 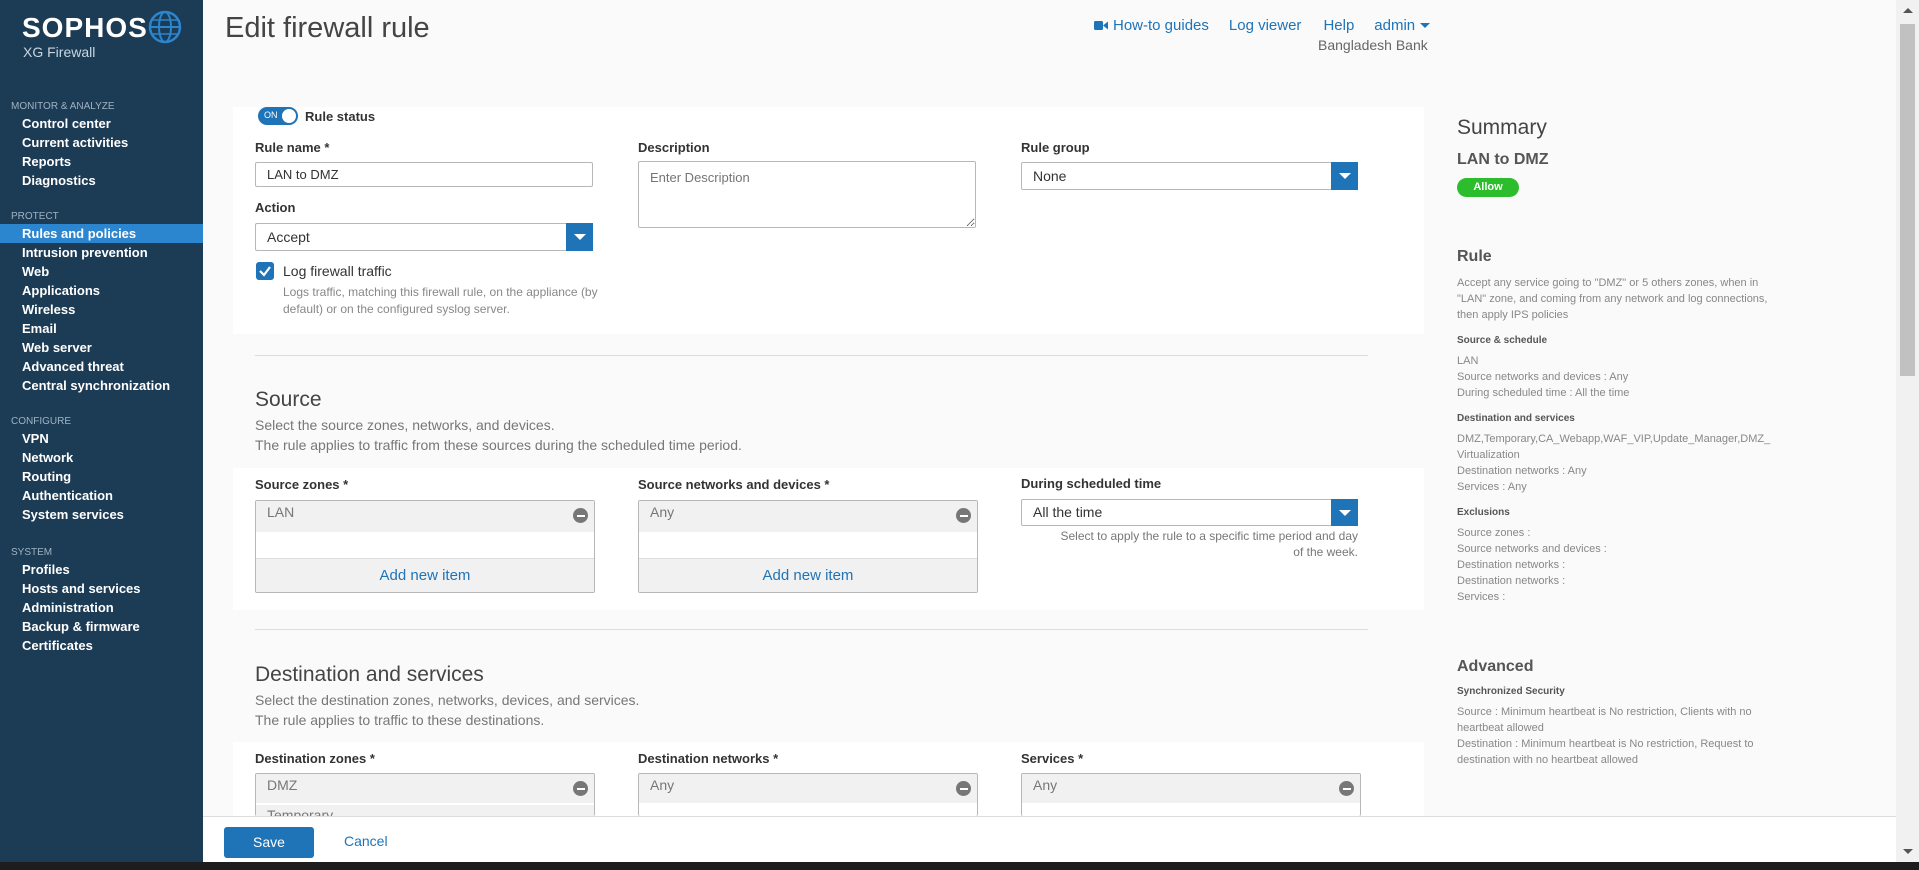 What do you see at coordinates (1045, 785) in the screenshot?
I see `service-value: Any` at bounding box center [1045, 785].